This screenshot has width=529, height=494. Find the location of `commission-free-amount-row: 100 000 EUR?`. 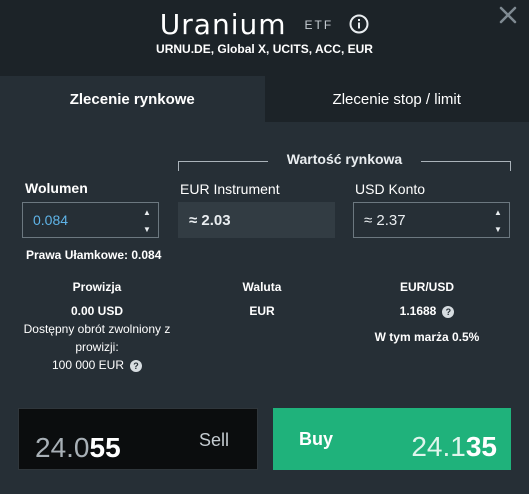

commission-free-amount-row: 100 000 EUR? is located at coordinates (97, 365).